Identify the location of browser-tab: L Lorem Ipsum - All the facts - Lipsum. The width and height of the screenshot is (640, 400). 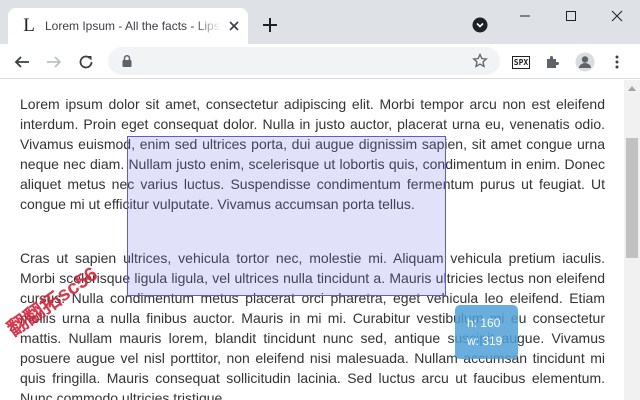
(128, 26).